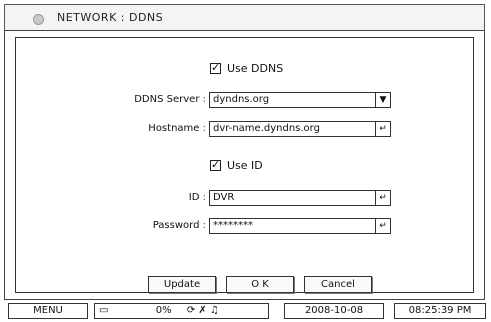  Describe the element at coordinates (163, 310) in the screenshot. I see `disk-usage-percent: 0%` at that location.